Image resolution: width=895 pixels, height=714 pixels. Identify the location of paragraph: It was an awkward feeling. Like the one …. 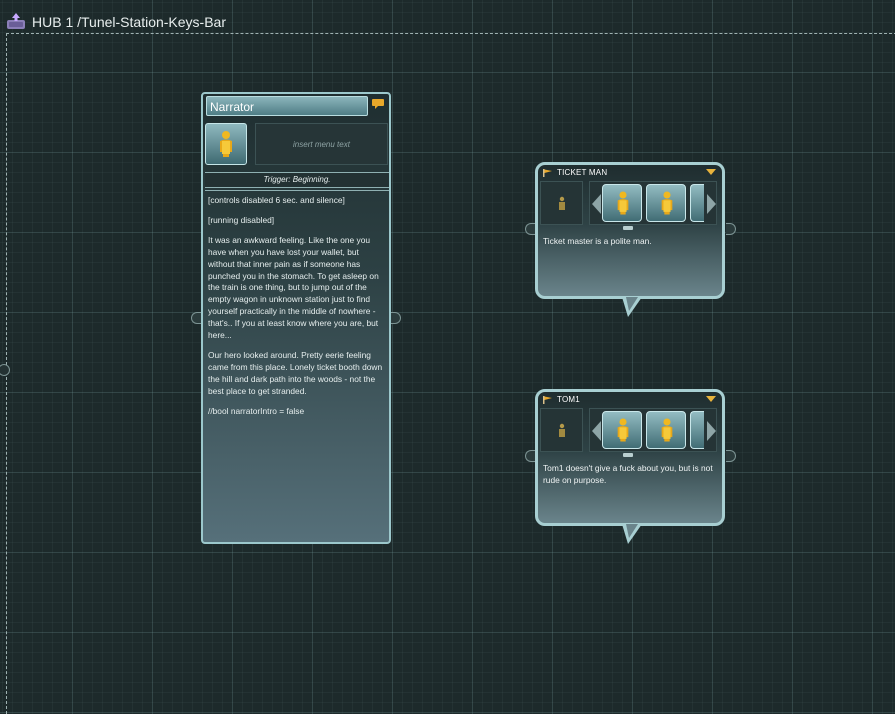
(293, 287).